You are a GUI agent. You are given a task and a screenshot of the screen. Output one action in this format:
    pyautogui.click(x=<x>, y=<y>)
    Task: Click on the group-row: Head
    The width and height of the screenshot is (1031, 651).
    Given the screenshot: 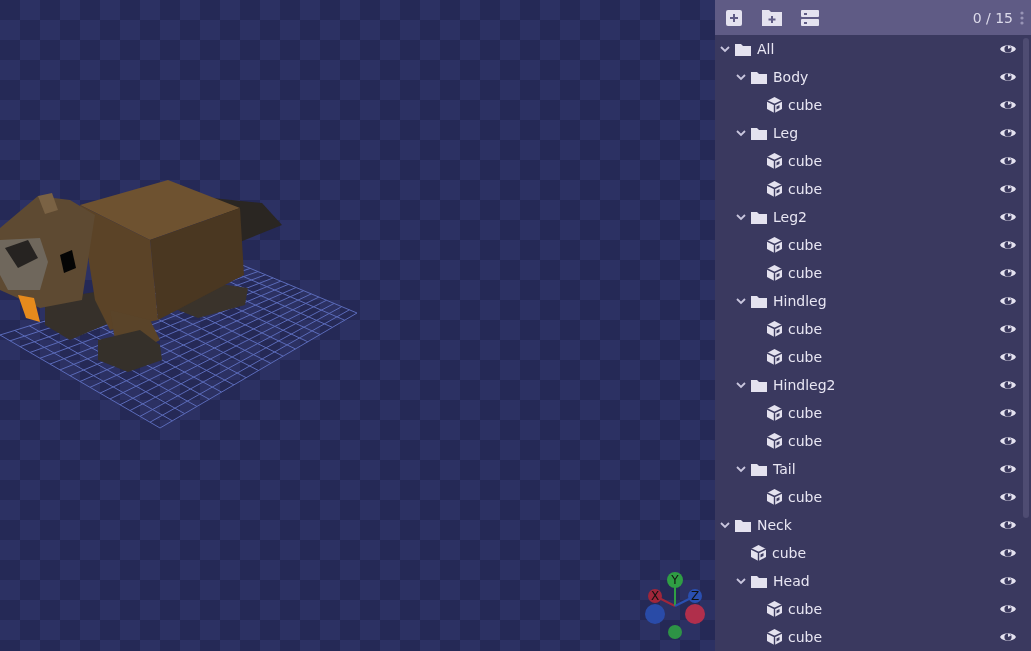 What is the action you would take?
    pyautogui.click(x=867, y=581)
    